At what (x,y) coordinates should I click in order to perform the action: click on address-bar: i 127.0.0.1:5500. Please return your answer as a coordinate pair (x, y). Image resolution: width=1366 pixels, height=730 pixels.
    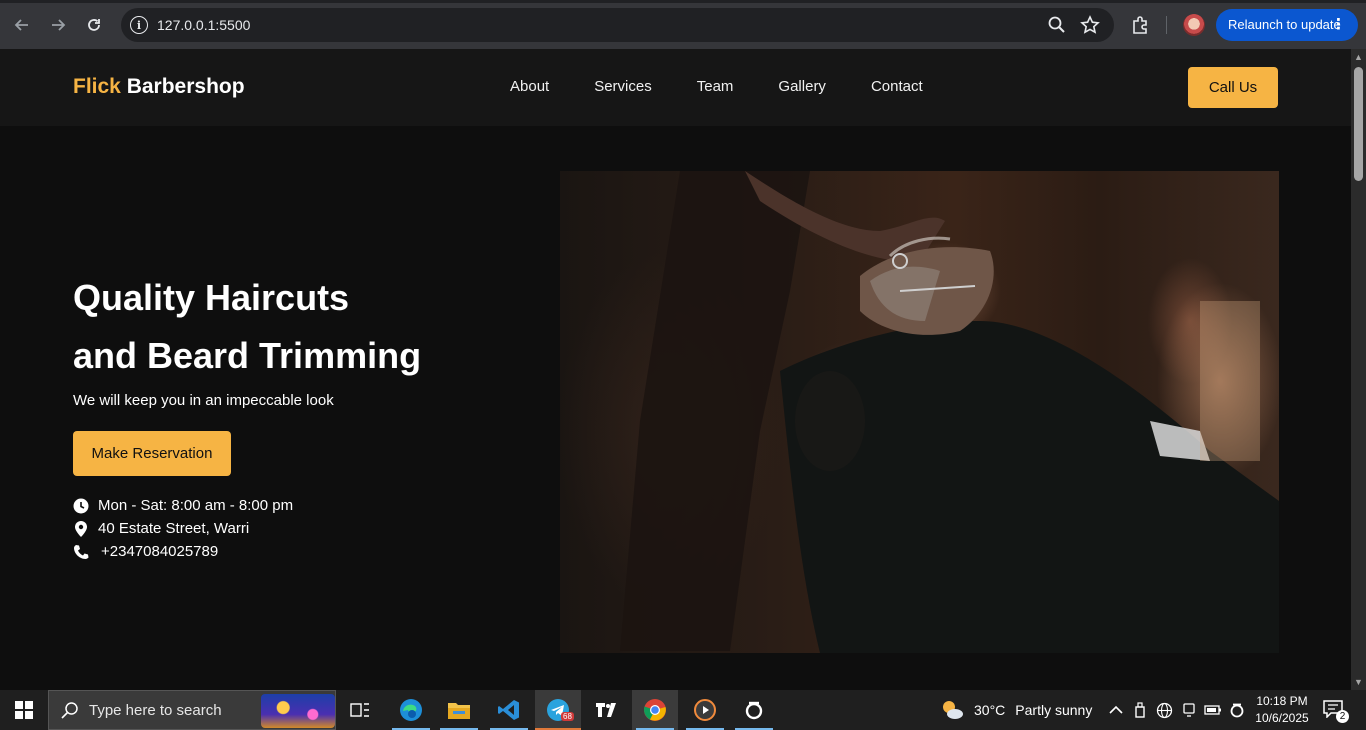
    Looking at the image, I should click on (617, 25).